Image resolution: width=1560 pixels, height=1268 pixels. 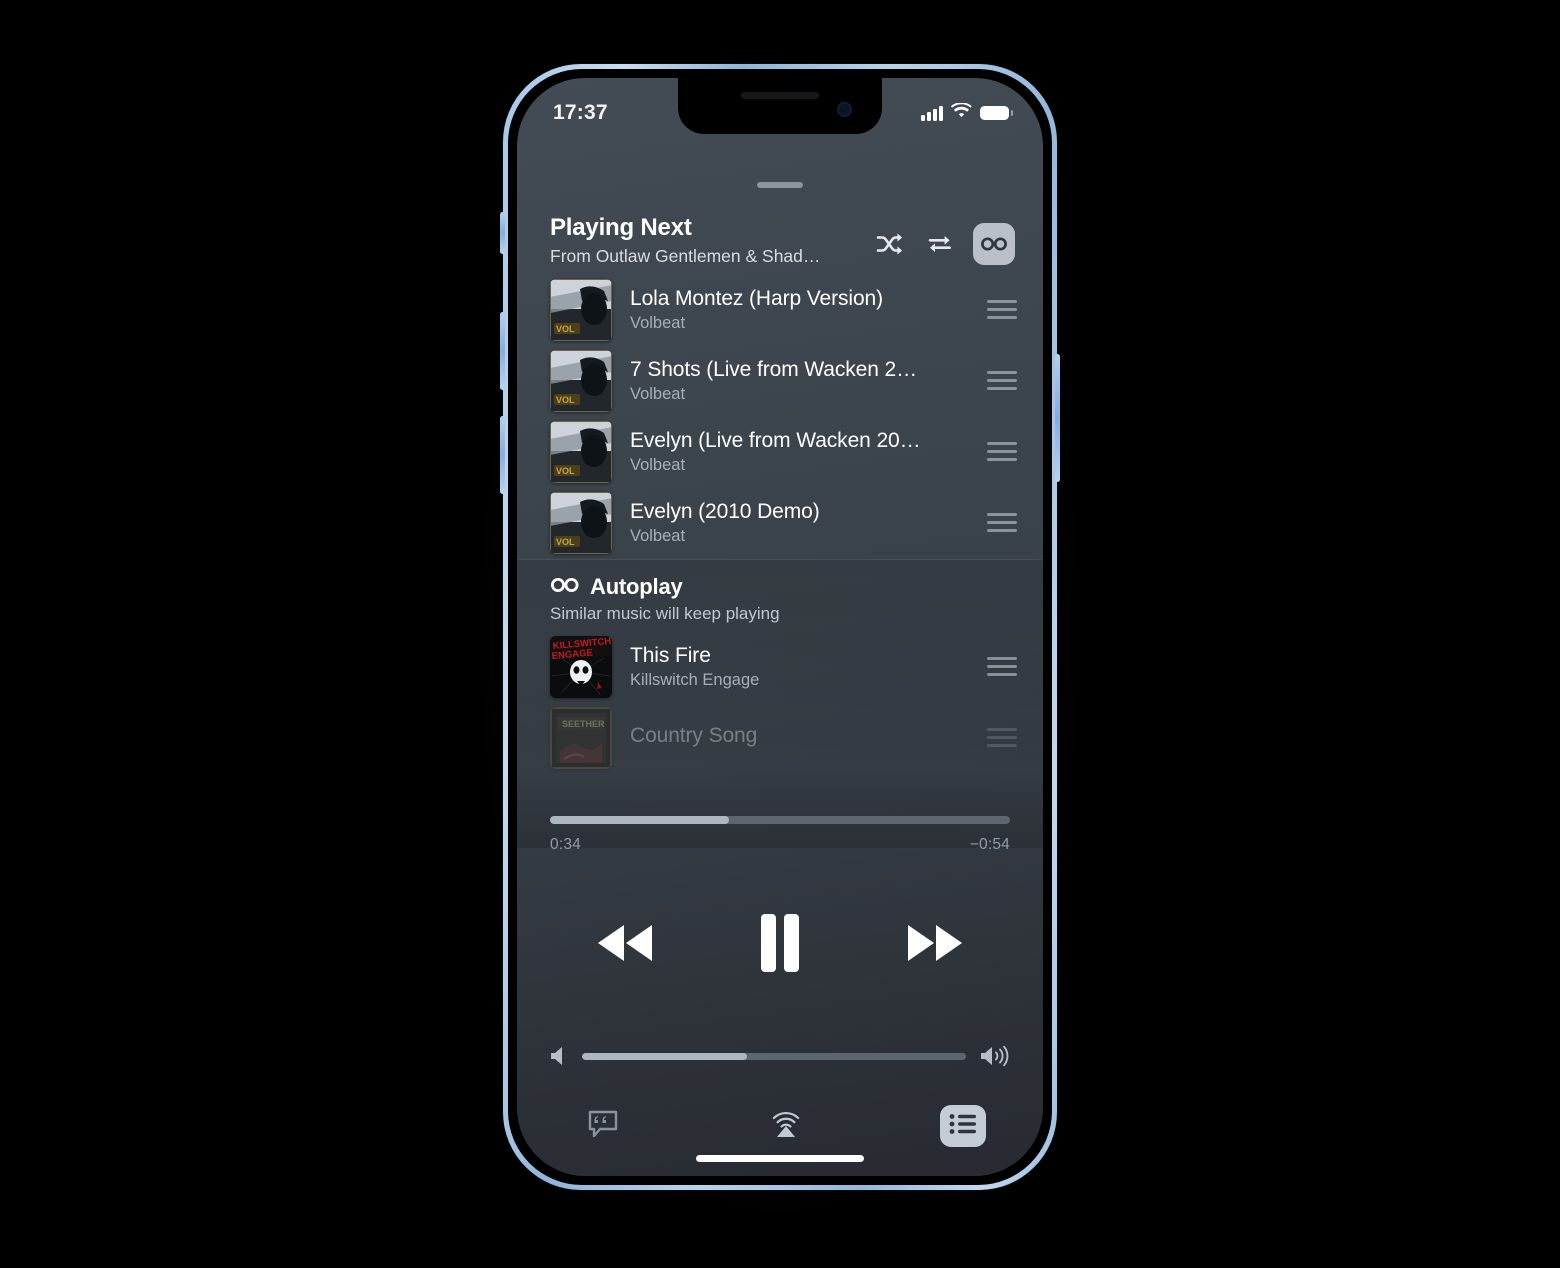 What do you see at coordinates (757, 298) in the screenshot?
I see `track-title: Lola Montez (Harp Version)` at bounding box center [757, 298].